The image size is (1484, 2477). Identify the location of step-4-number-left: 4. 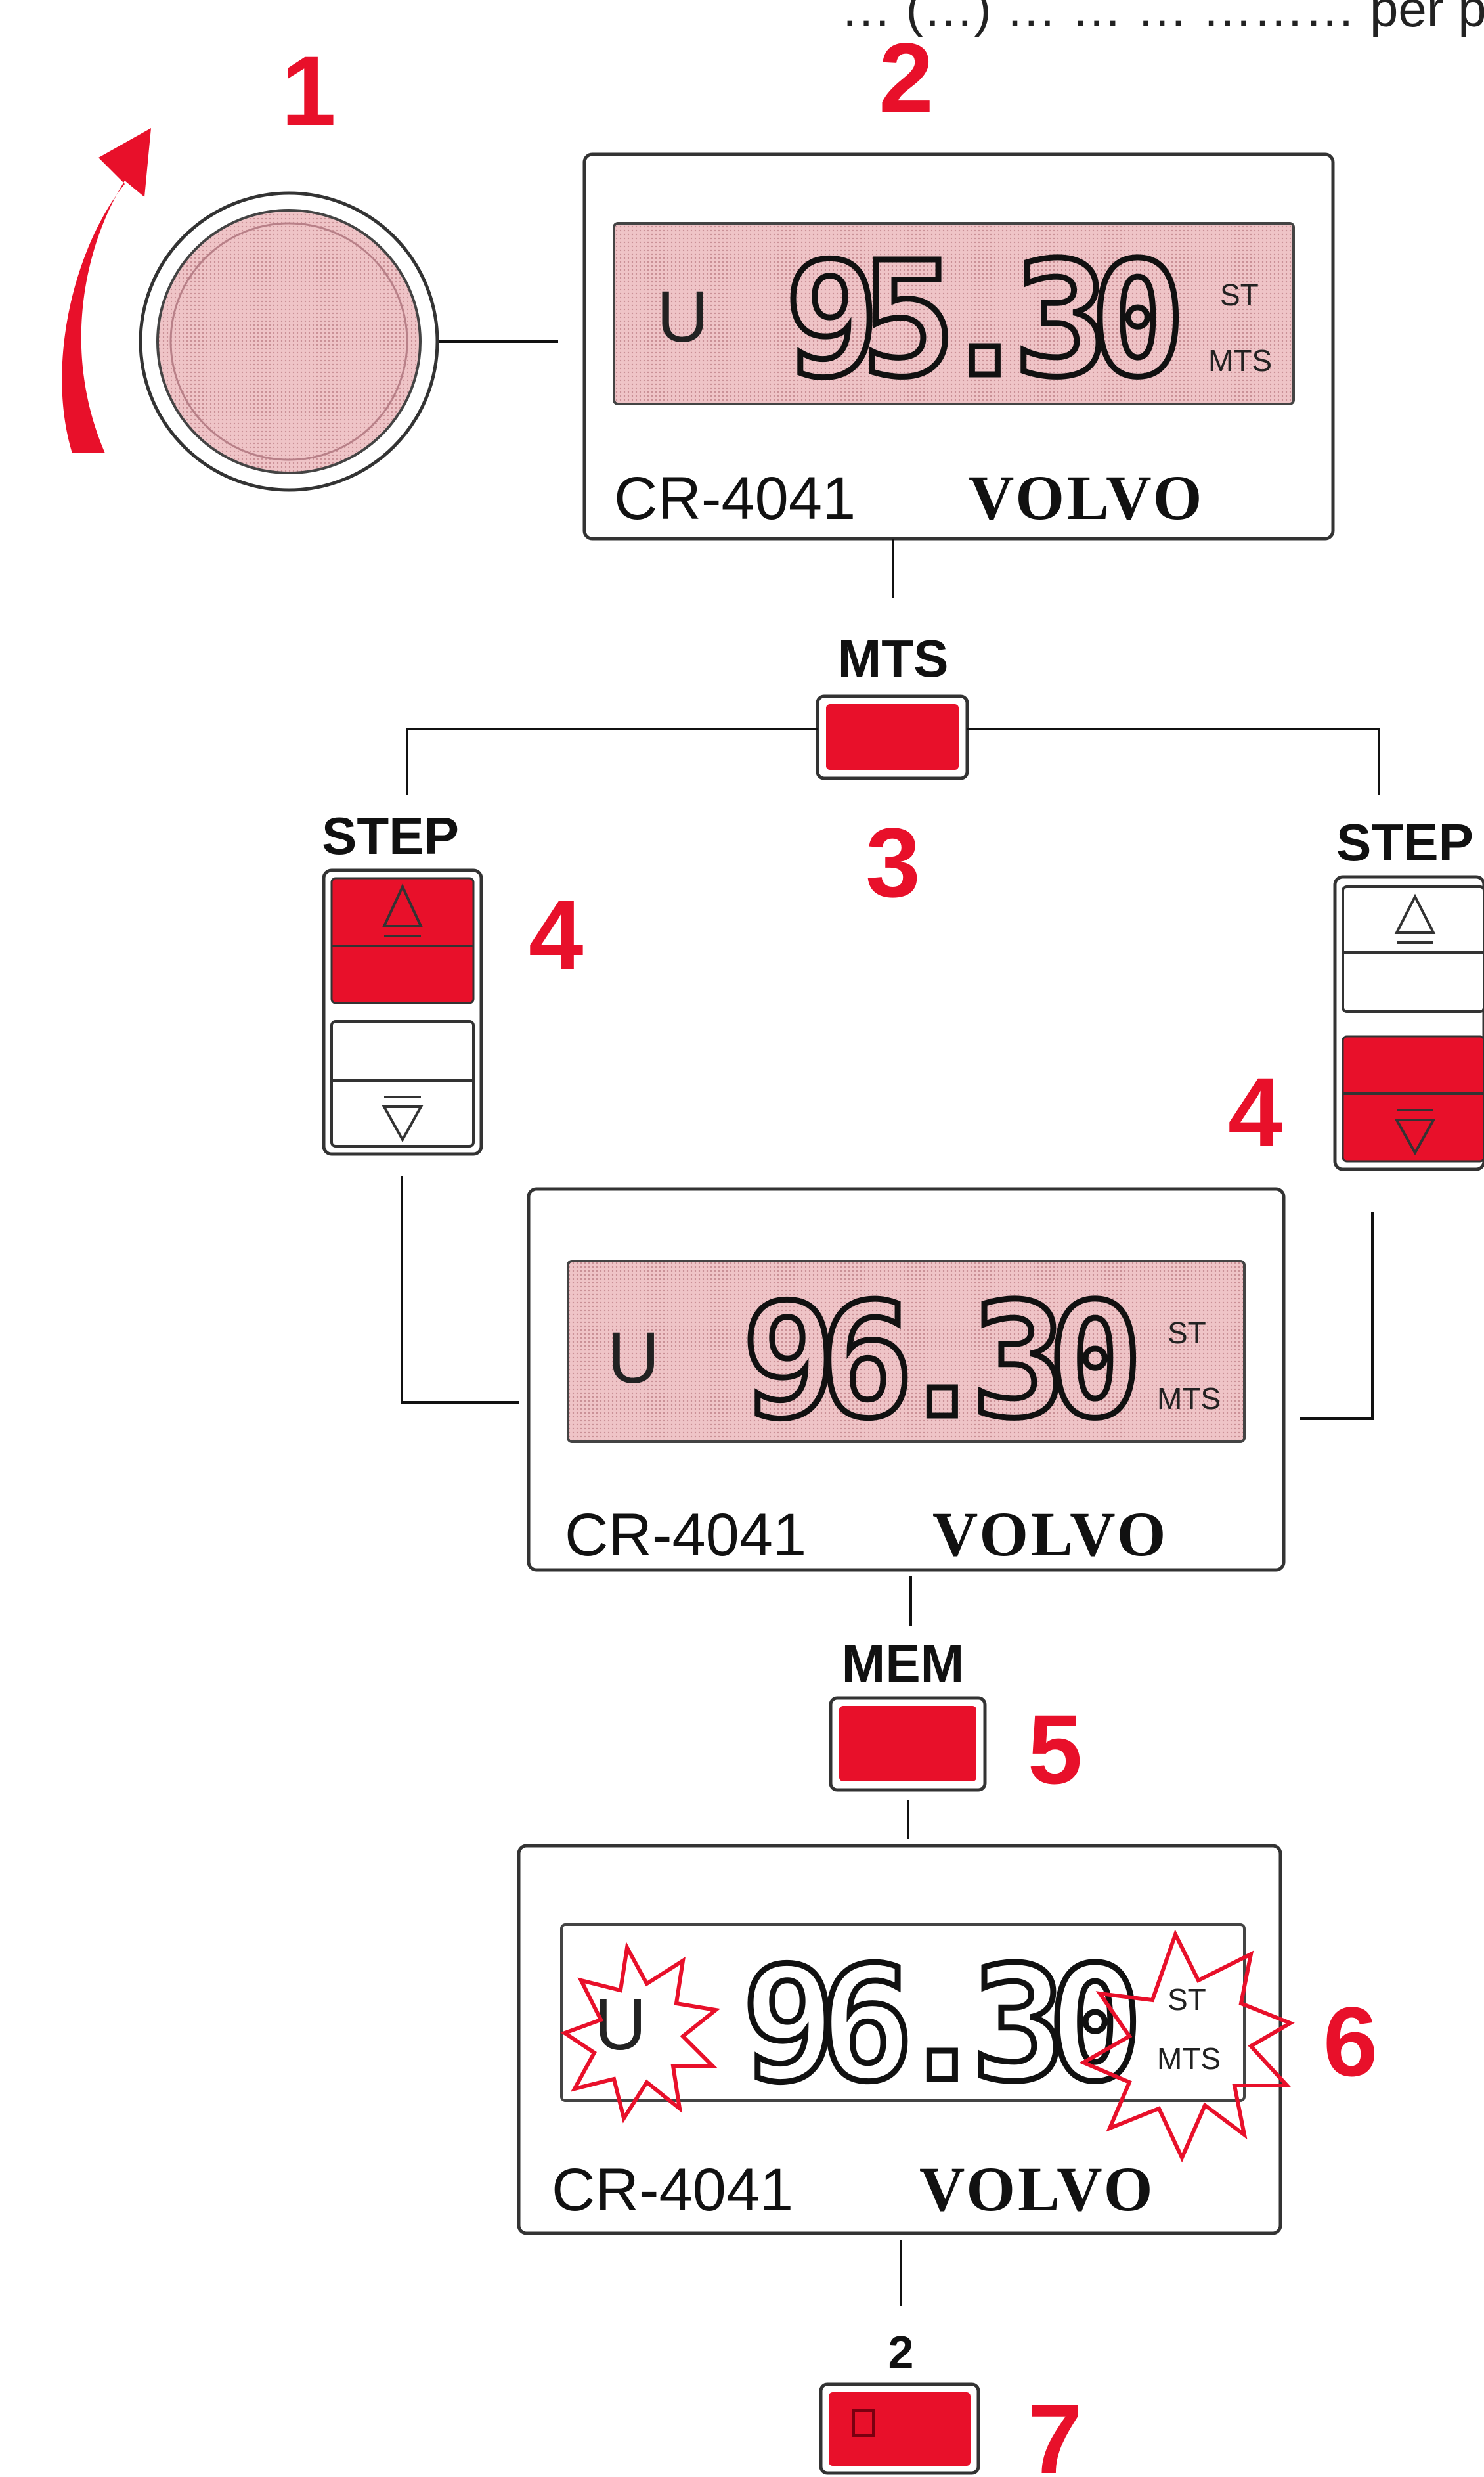
(556, 935).